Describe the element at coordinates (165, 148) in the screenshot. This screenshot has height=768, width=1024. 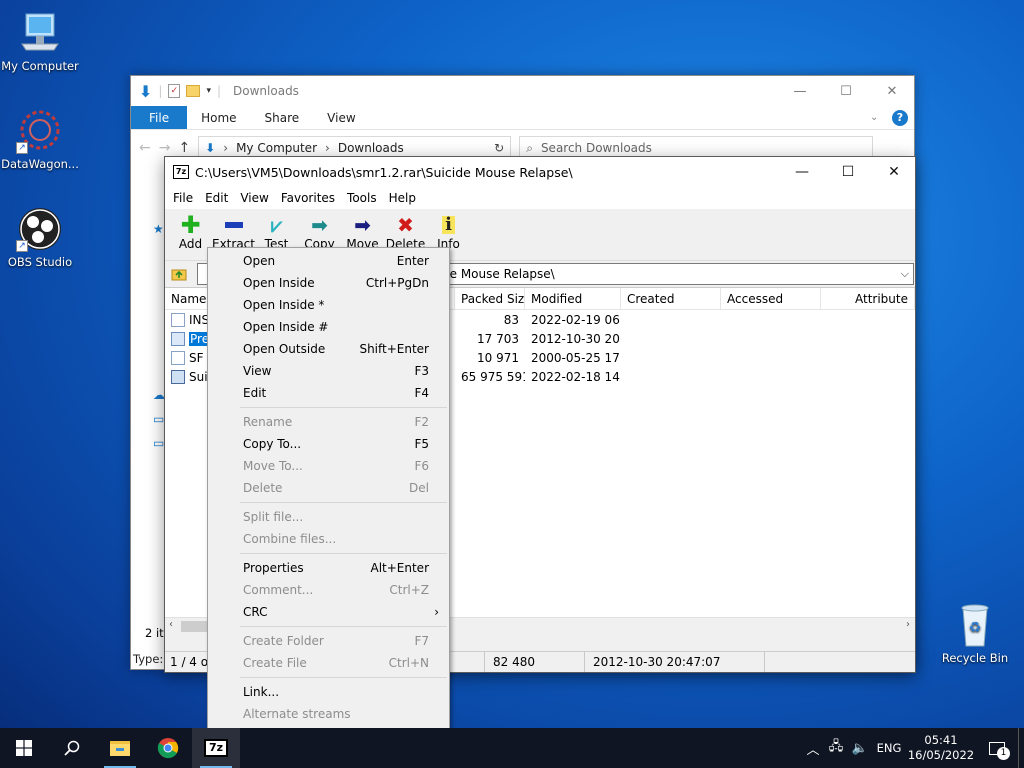
I see `forward-icon: →` at that location.